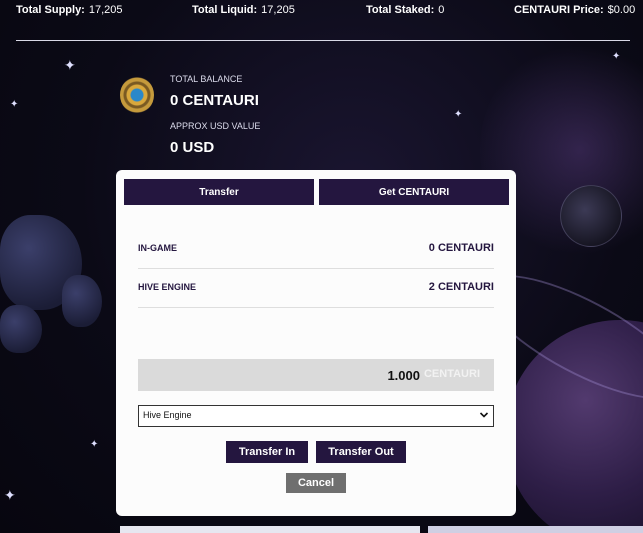 The height and width of the screenshot is (533, 643). I want to click on token-price-value: $0.00, so click(621, 10).